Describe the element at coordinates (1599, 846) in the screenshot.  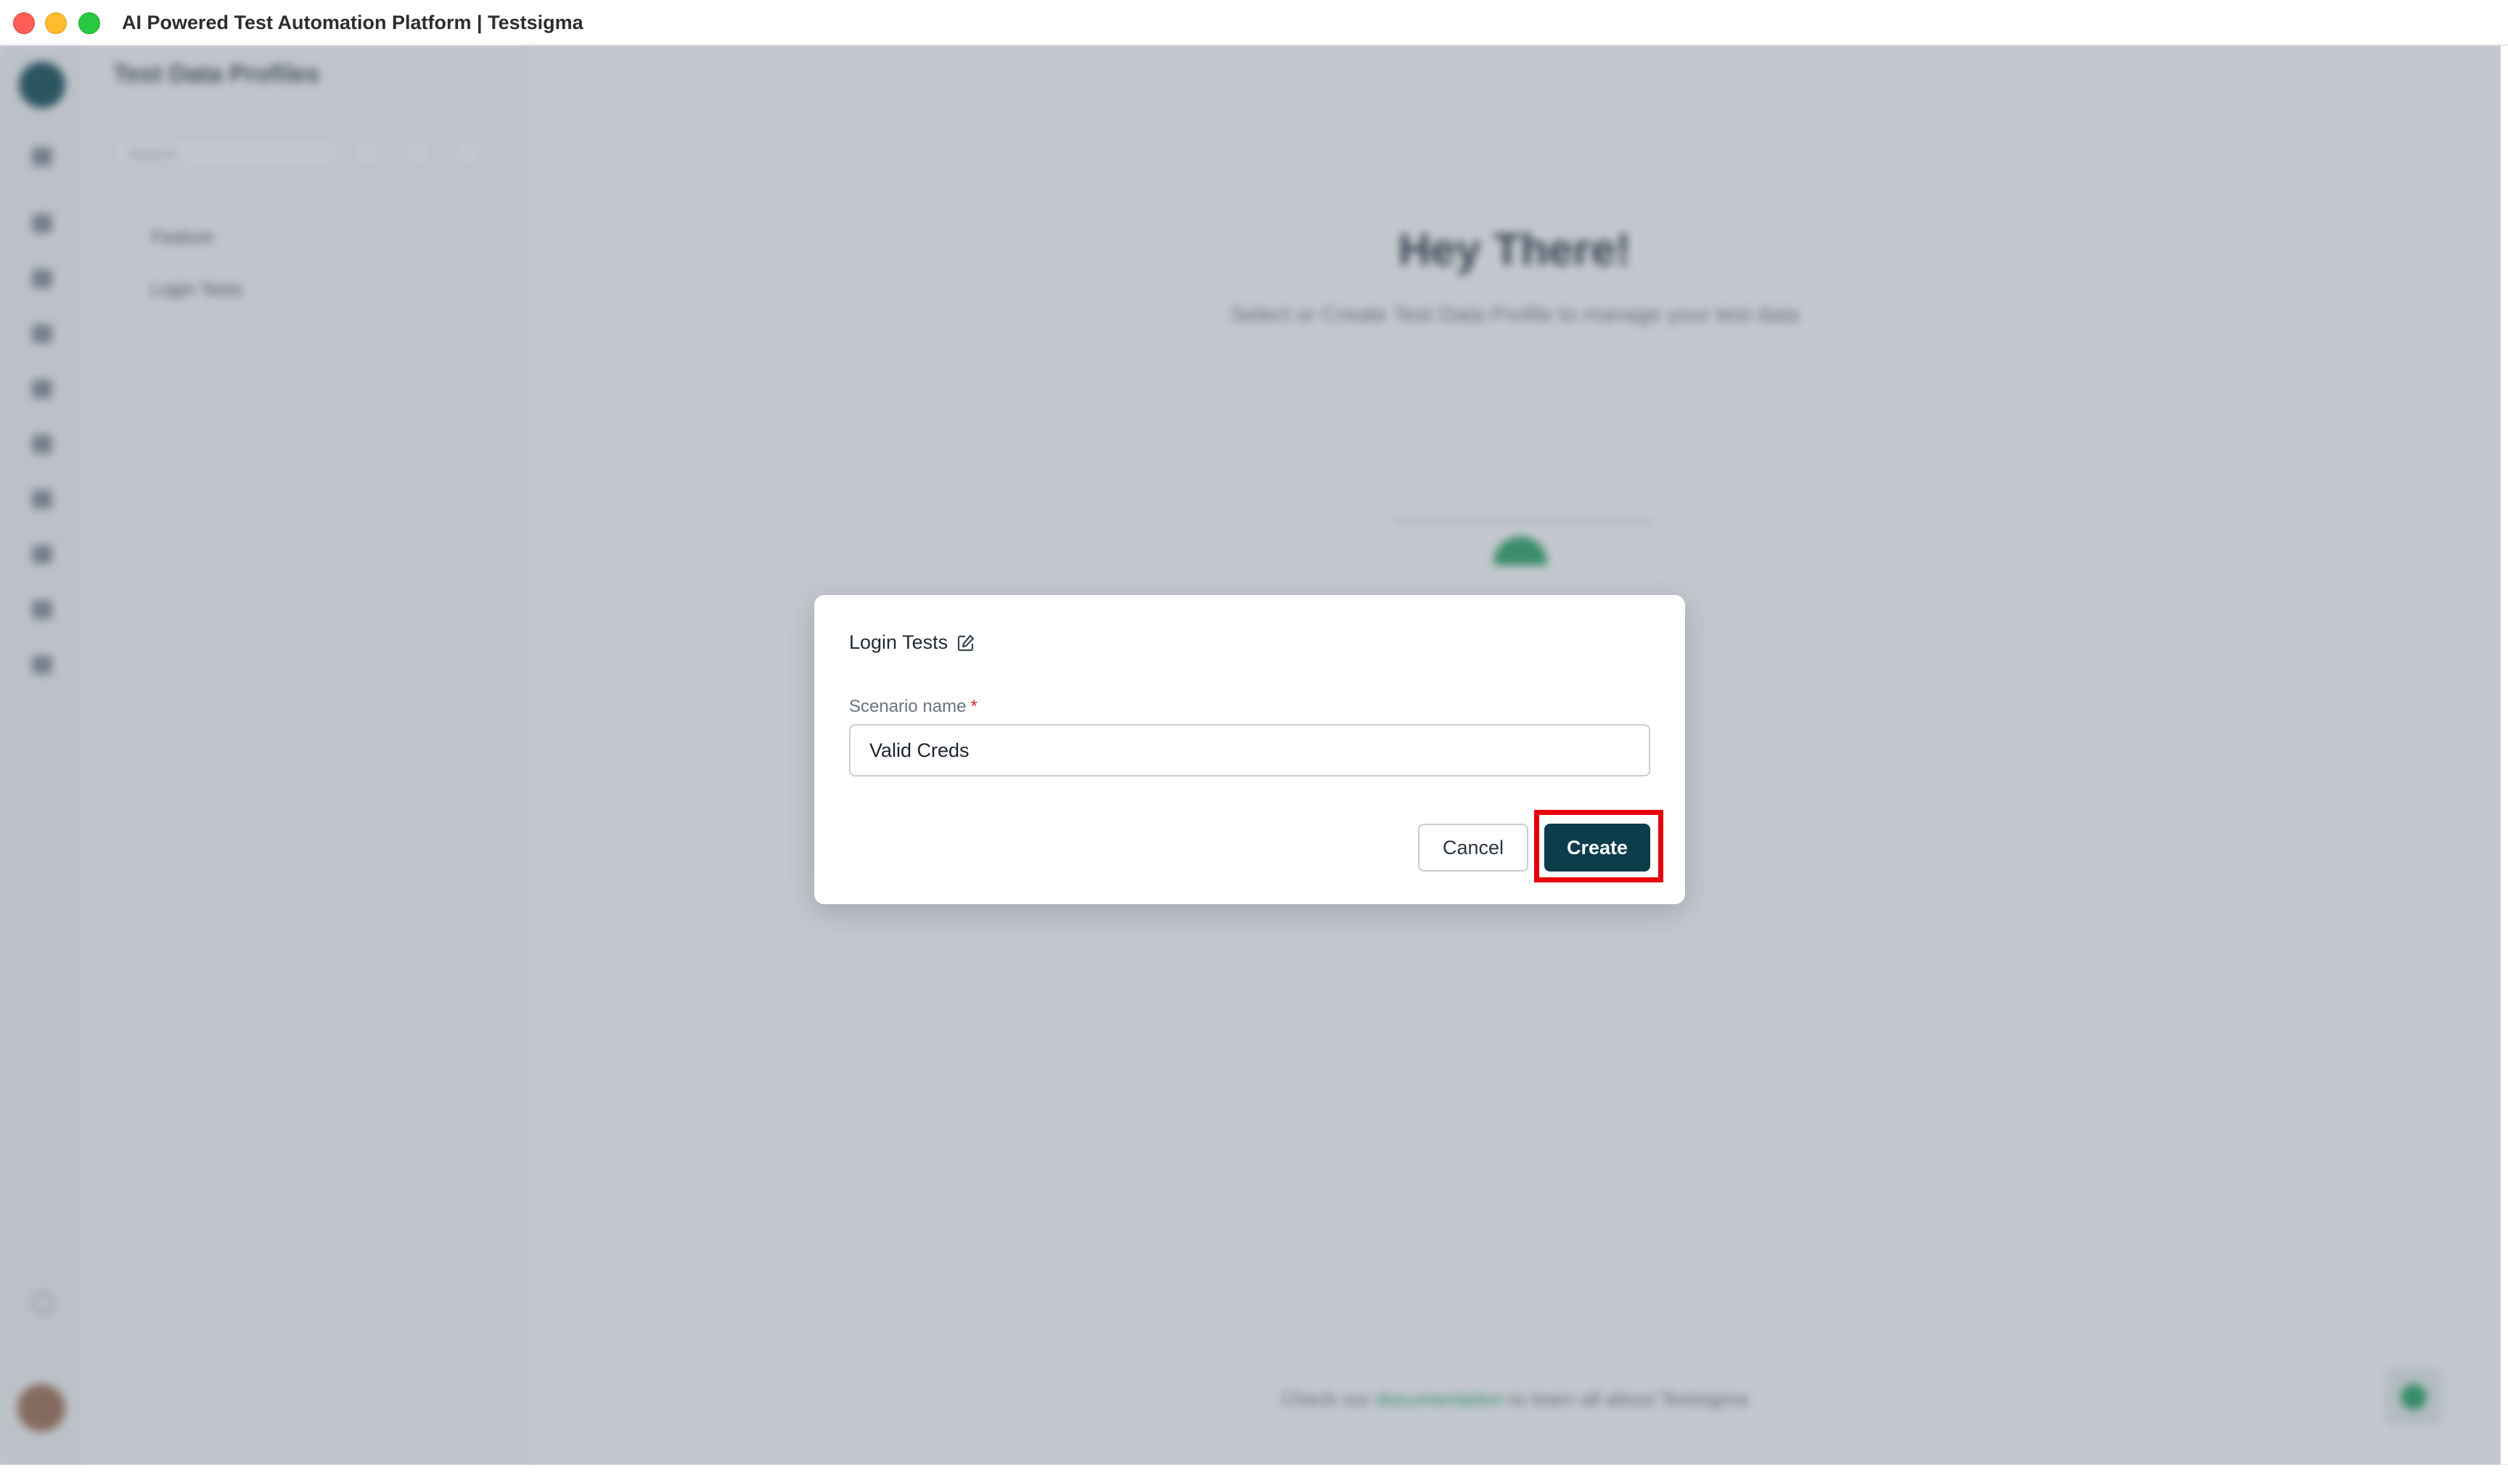
I see `create-button-highlight` at that location.